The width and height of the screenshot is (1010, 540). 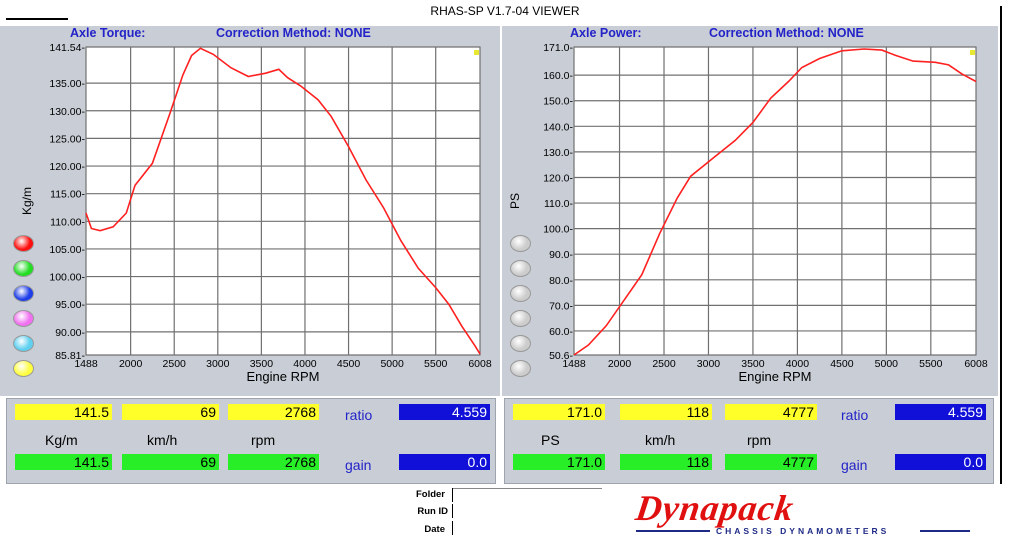 What do you see at coordinates (855, 415) in the screenshot?
I see `power-ratio-label: ratio` at bounding box center [855, 415].